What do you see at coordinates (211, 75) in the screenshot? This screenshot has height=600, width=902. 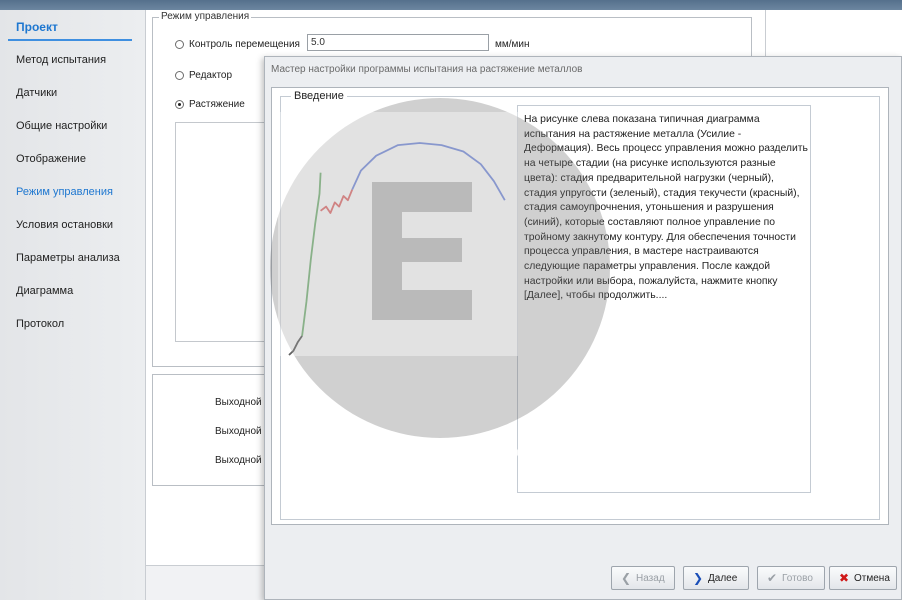 I see `radio-editor-label: Редактор` at bounding box center [211, 75].